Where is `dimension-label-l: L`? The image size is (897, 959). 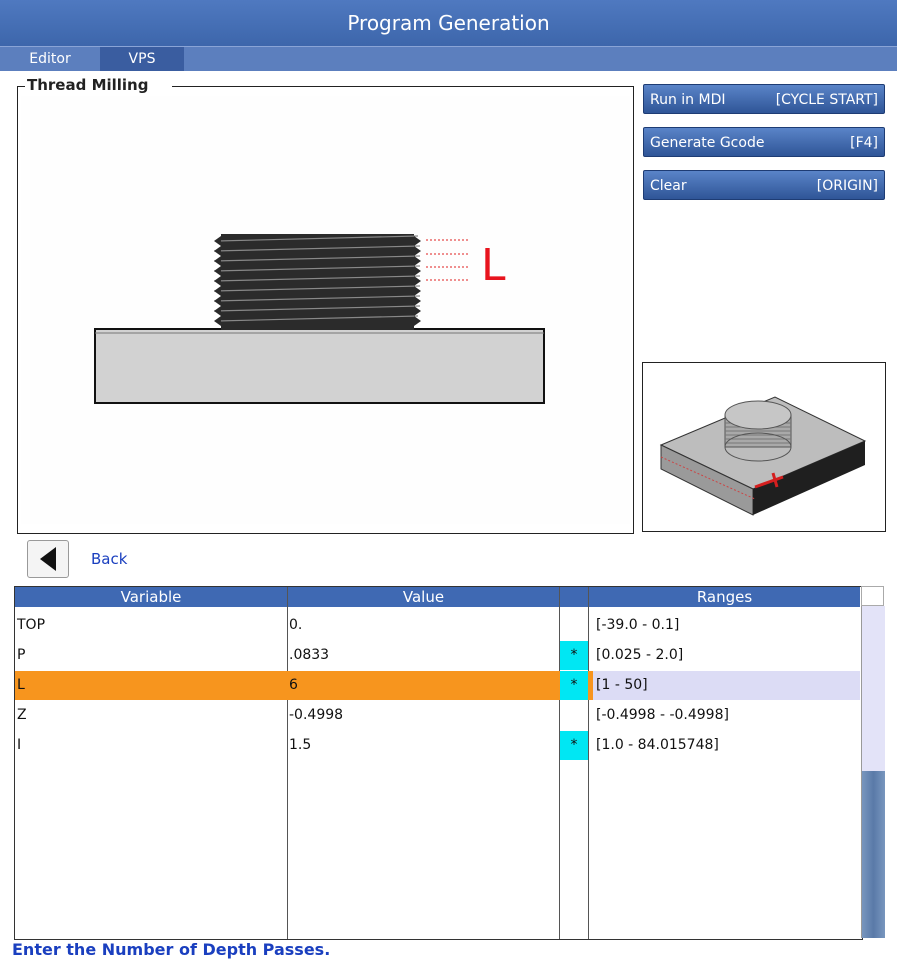
dimension-label-l: L is located at coordinates (493, 265).